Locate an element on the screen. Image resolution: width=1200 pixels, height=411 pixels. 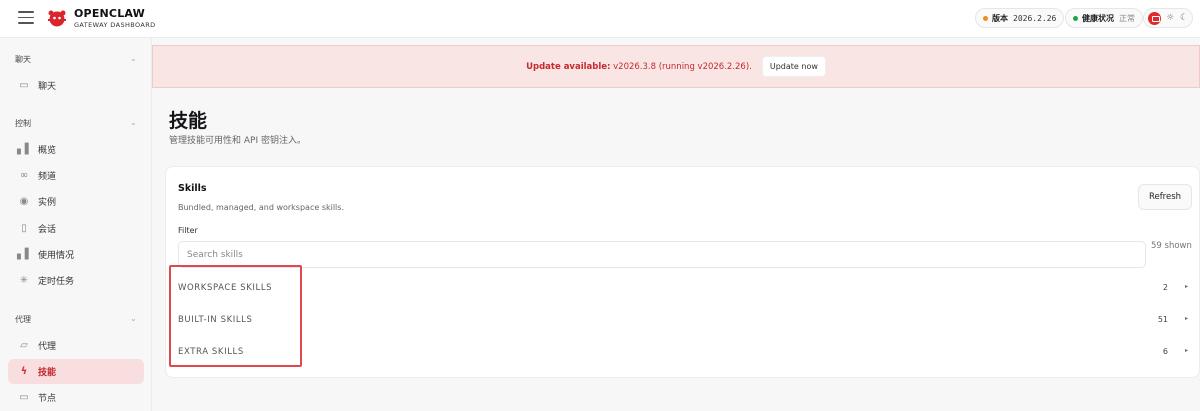
sidebar-section-control: 控制 is located at coordinates (23, 123).